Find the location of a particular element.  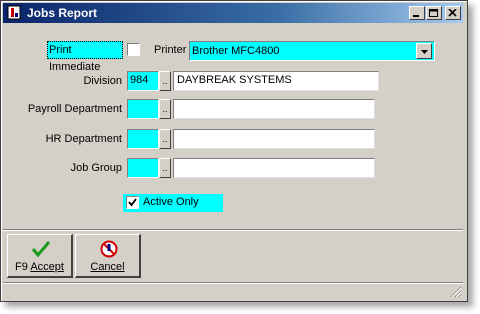

division-name: DAYBREAK SYSTEMS is located at coordinates (234, 80).